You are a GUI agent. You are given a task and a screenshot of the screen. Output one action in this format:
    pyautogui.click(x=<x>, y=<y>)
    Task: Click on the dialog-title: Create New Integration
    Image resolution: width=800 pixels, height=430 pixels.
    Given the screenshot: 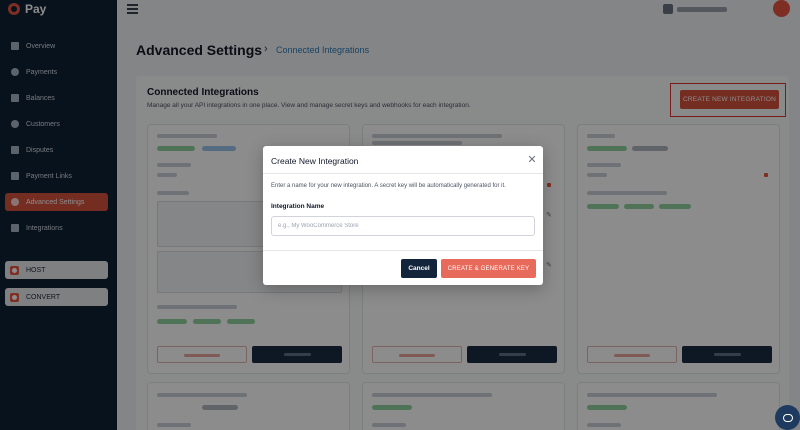 What is the action you would take?
    pyautogui.click(x=315, y=161)
    